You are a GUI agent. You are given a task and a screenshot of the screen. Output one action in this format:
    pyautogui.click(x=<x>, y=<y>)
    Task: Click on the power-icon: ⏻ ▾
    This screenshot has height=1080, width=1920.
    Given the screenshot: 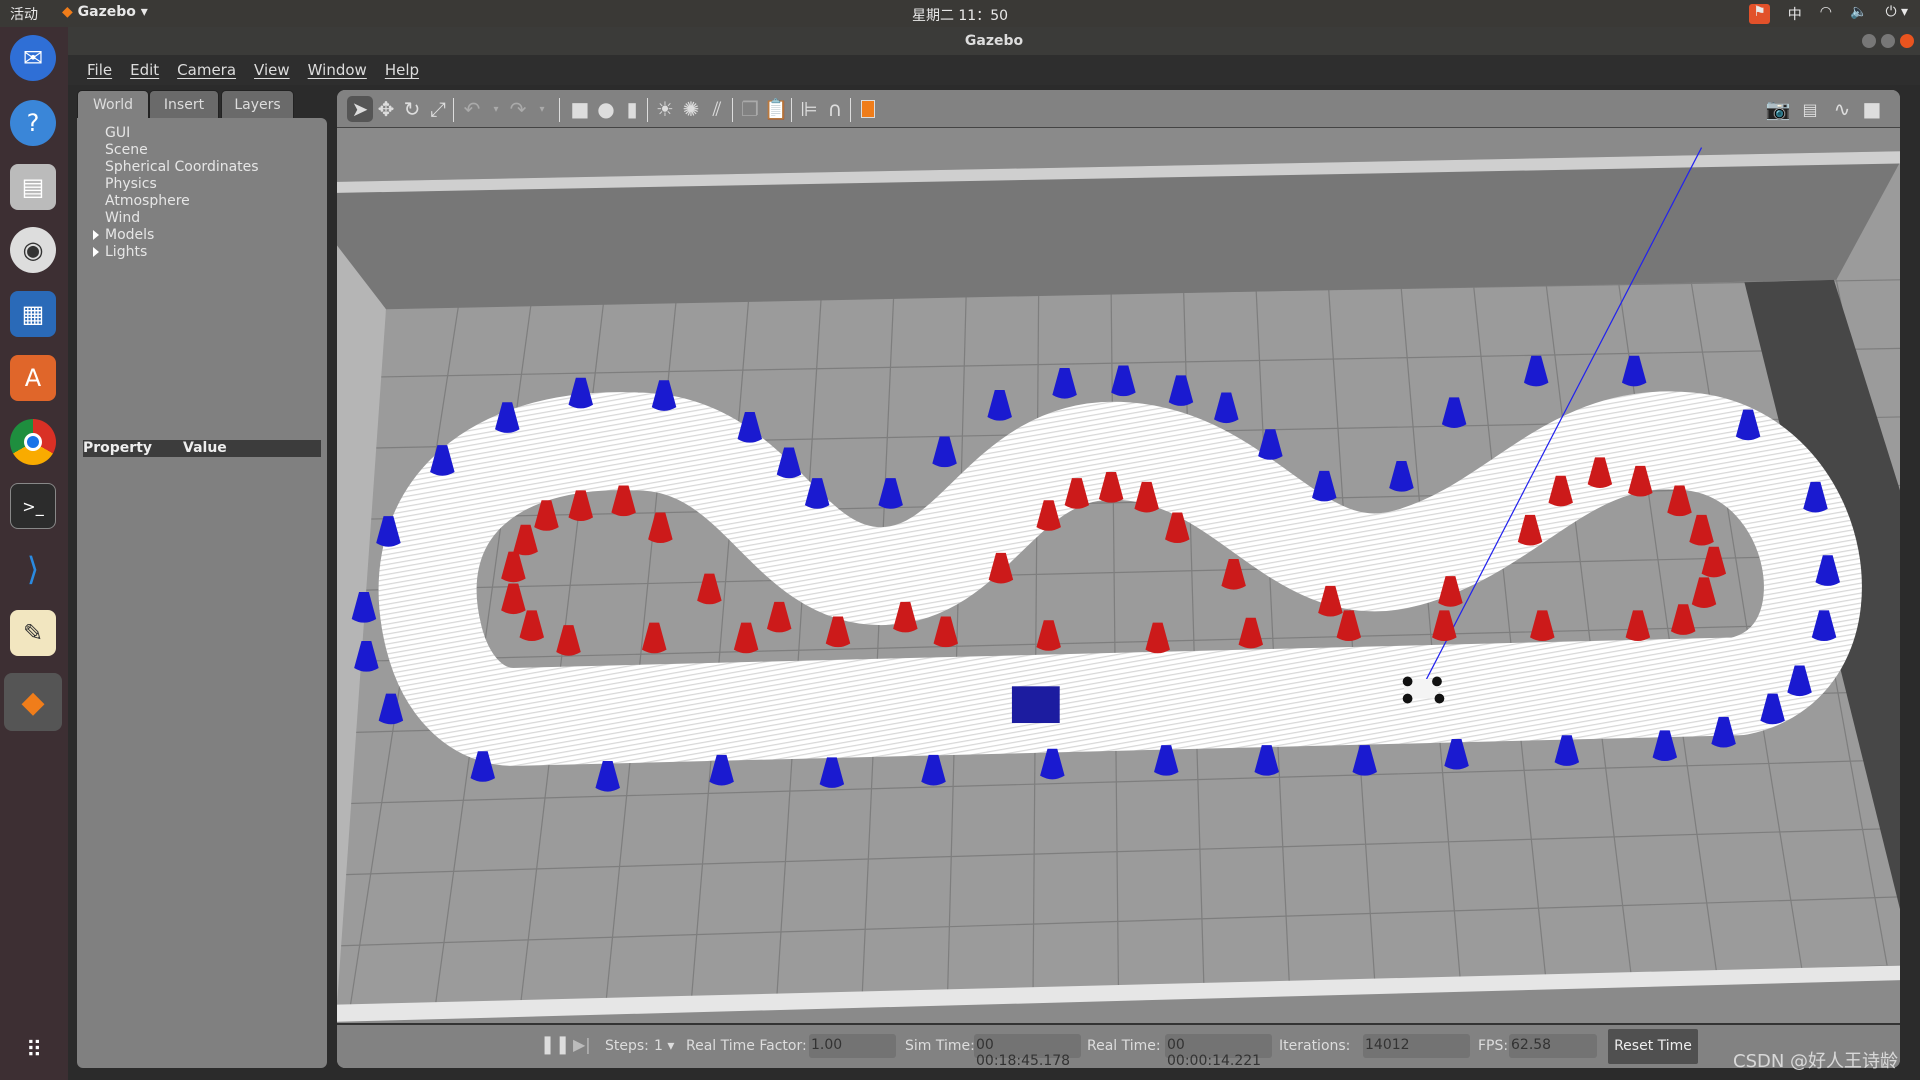 What is the action you would take?
    pyautogui.click(x=1896, y=14)
    